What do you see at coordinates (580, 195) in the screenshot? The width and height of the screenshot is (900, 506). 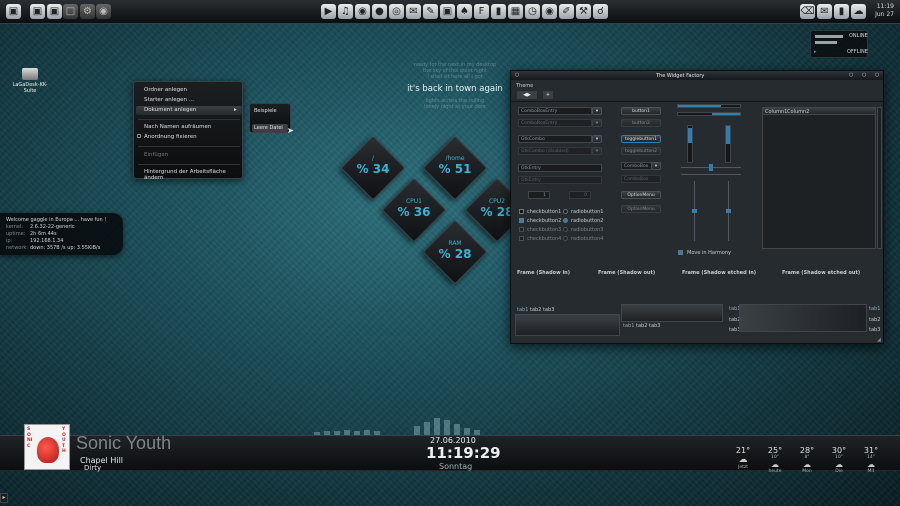 I see `spin-button-2: 0` at bounding box center [580, 195].